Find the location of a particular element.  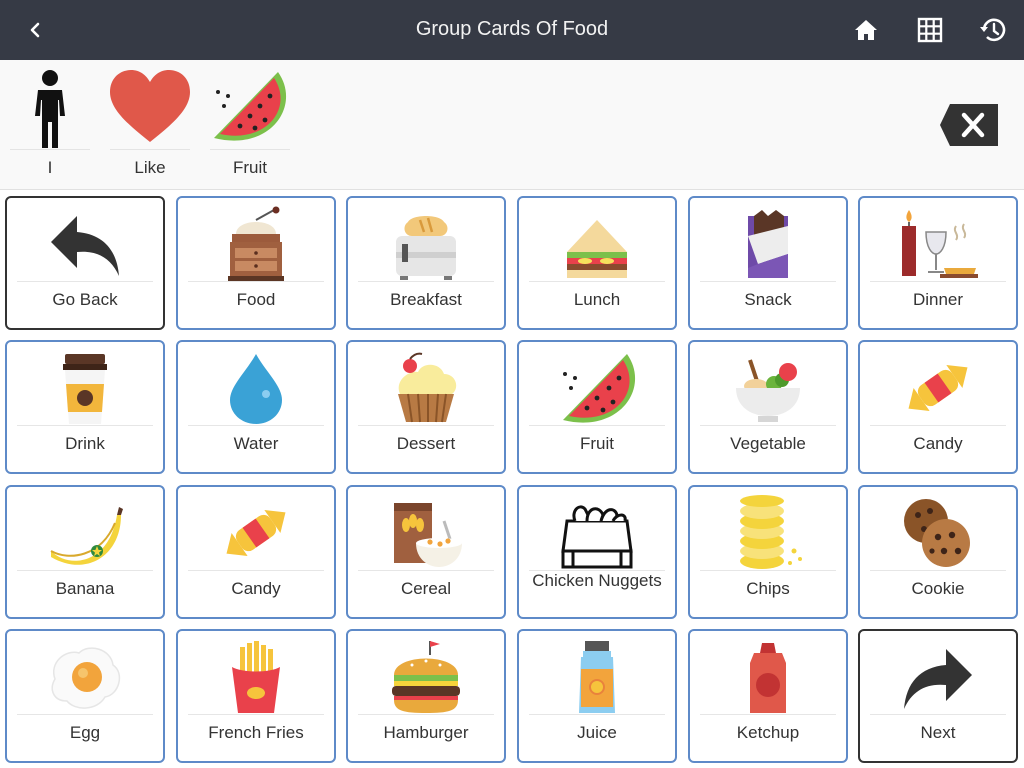

egg-card: Egg is located at coordinates (85, 696).